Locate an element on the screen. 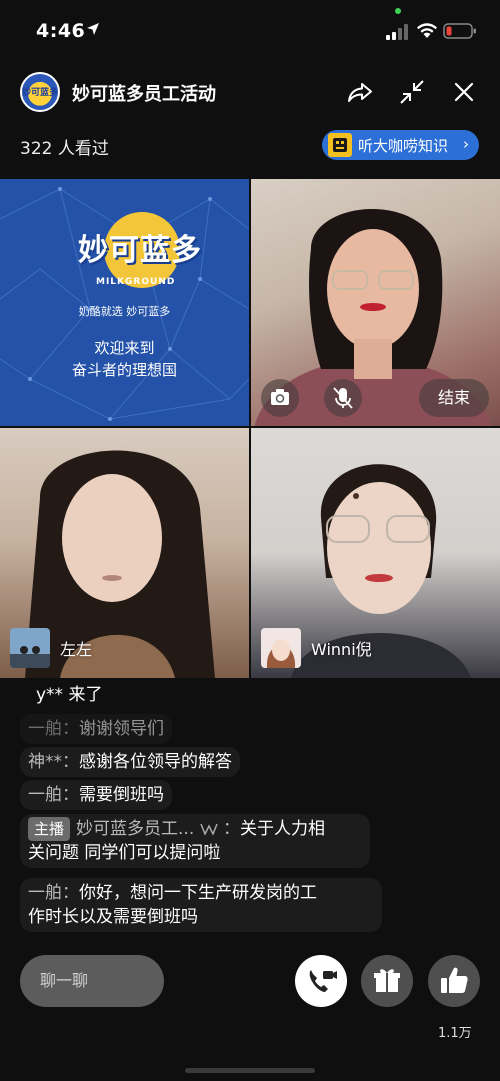 This screenshot has height=1081, width=500. switch-camera-button is located at coordinates (280, 398).